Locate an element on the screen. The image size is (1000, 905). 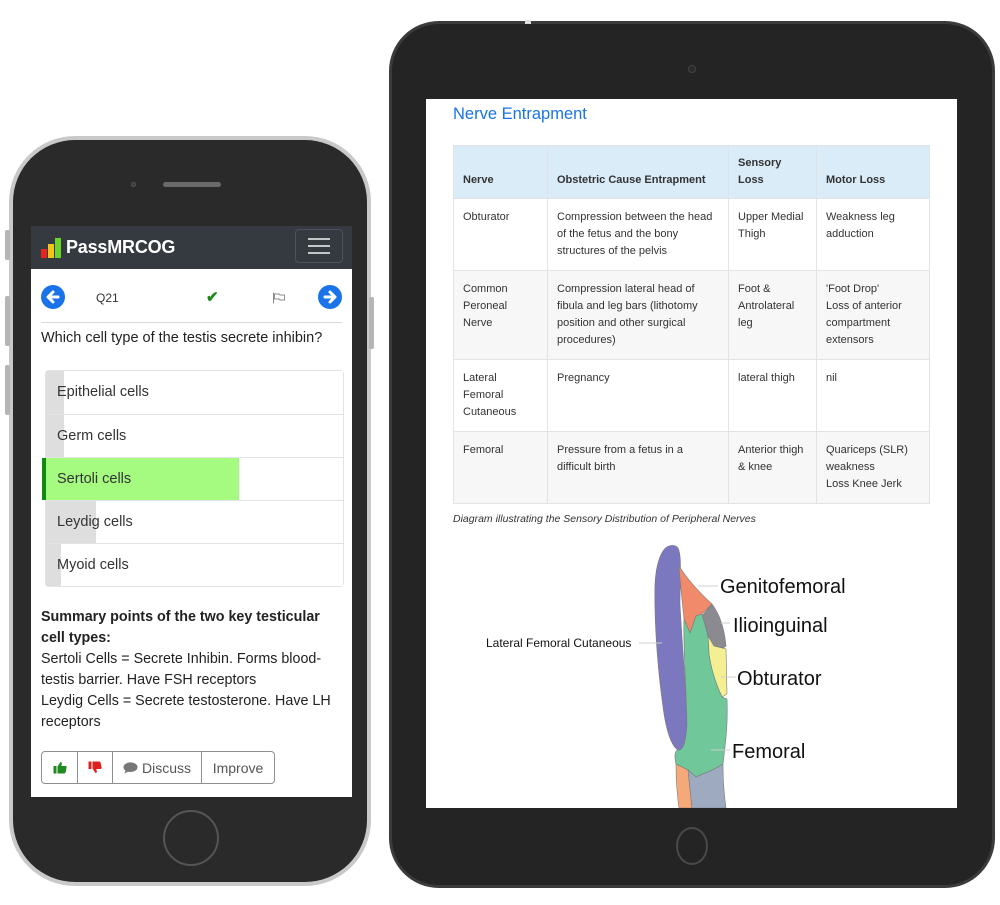
column-header: Nerve is located at coordinates (500, 172).